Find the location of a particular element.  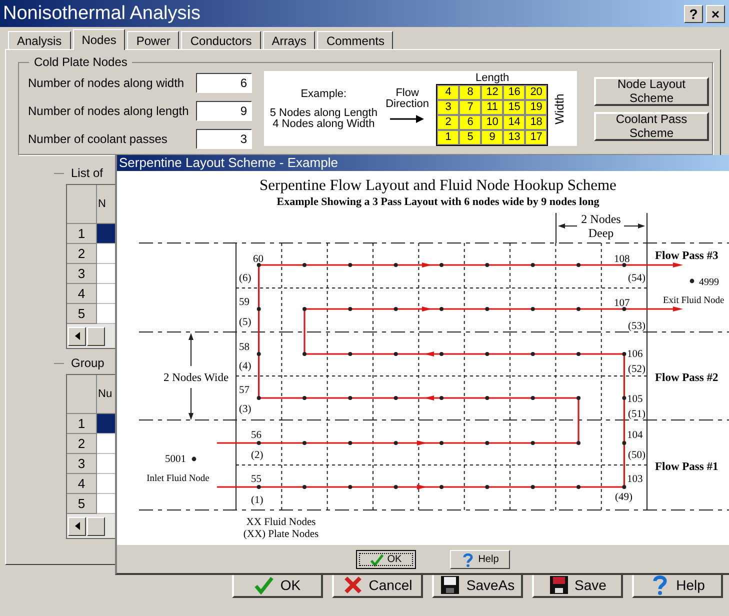

grid-cell: 5 is located at coordinates (470, 137).